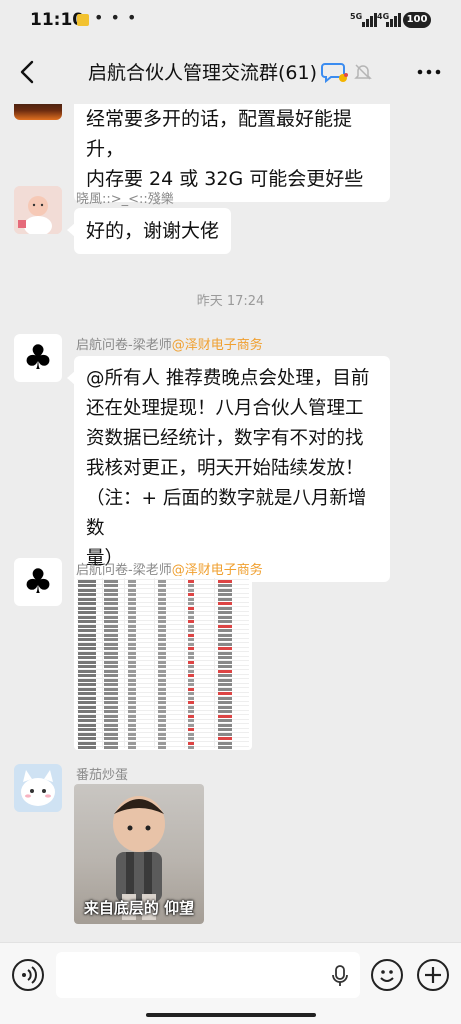 The height and width of the screenshot is (1024, 461). I want to click on message-text-line: （注：+ 后面的数字就是八月新增数, so click(226, 513).